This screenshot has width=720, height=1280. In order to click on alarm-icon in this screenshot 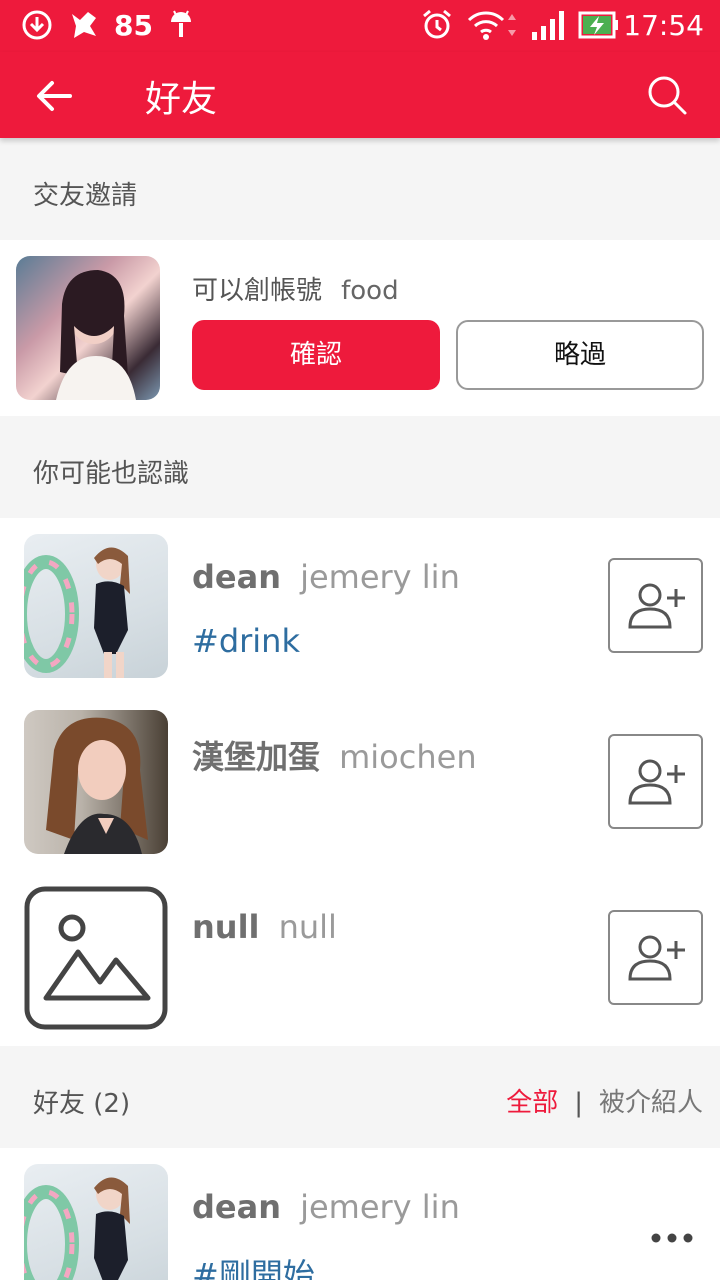, I will do `click(437, 24)`.